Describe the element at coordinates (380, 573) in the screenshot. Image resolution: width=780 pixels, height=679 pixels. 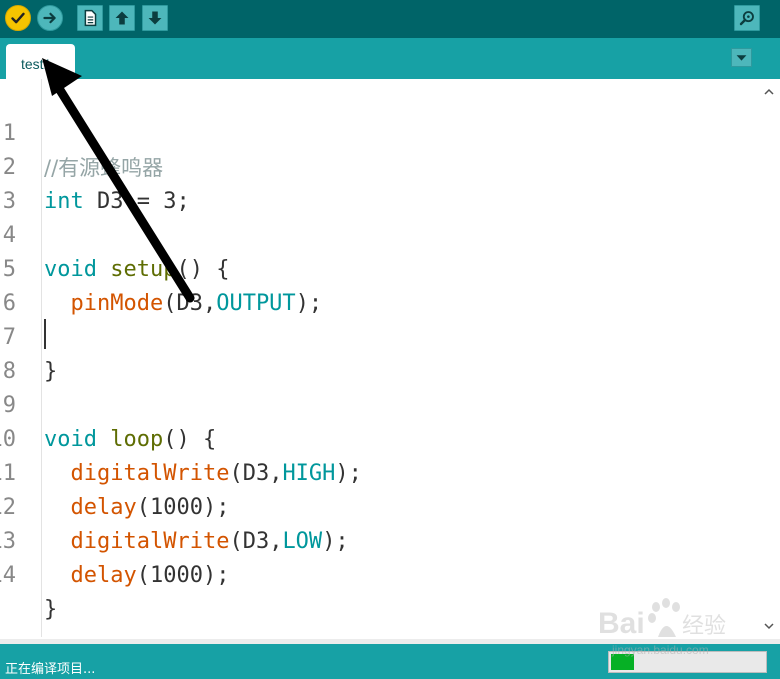
I see `code-line: 14 }` at that location.